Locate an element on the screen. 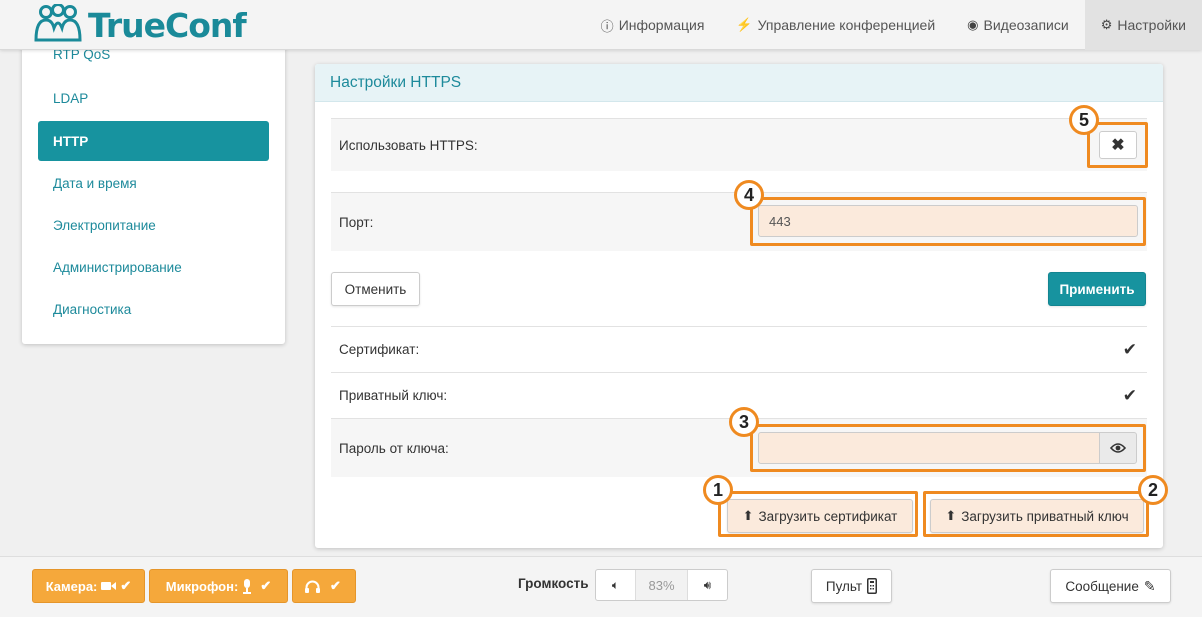 The image size is (1202, 617). show-password-button is located at coordinates (1118, 448).